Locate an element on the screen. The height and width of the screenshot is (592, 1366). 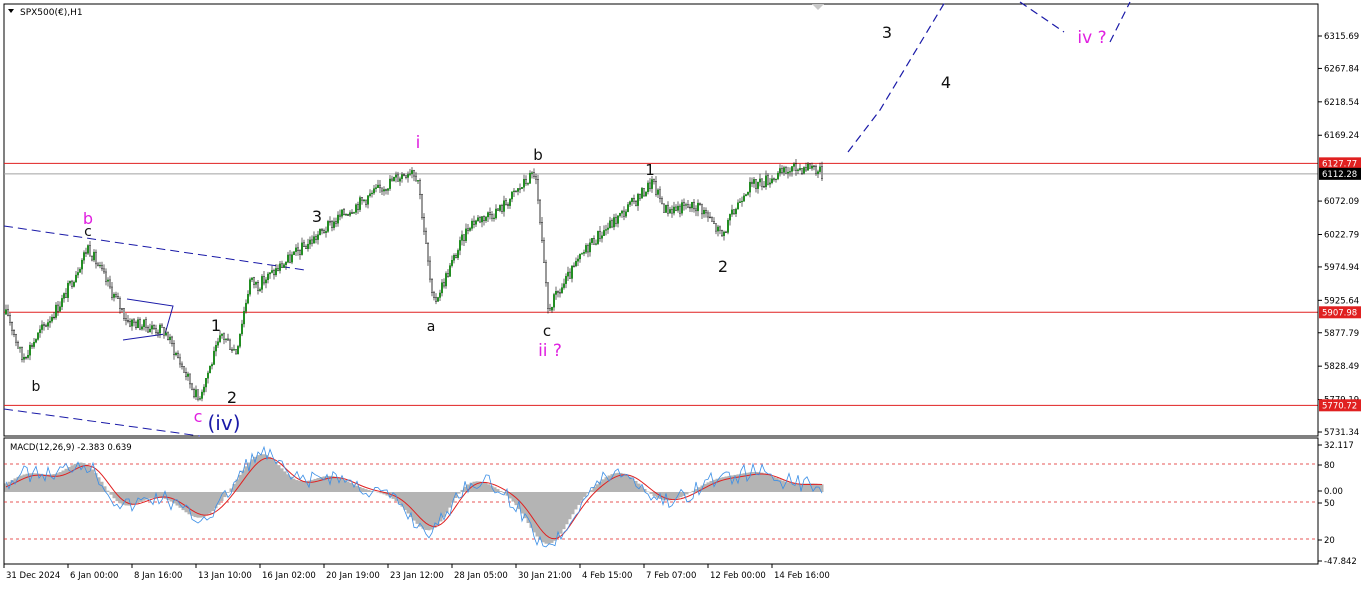
time-tick-label: 23 Jan 12:00 is located at coordinates (417, 576).